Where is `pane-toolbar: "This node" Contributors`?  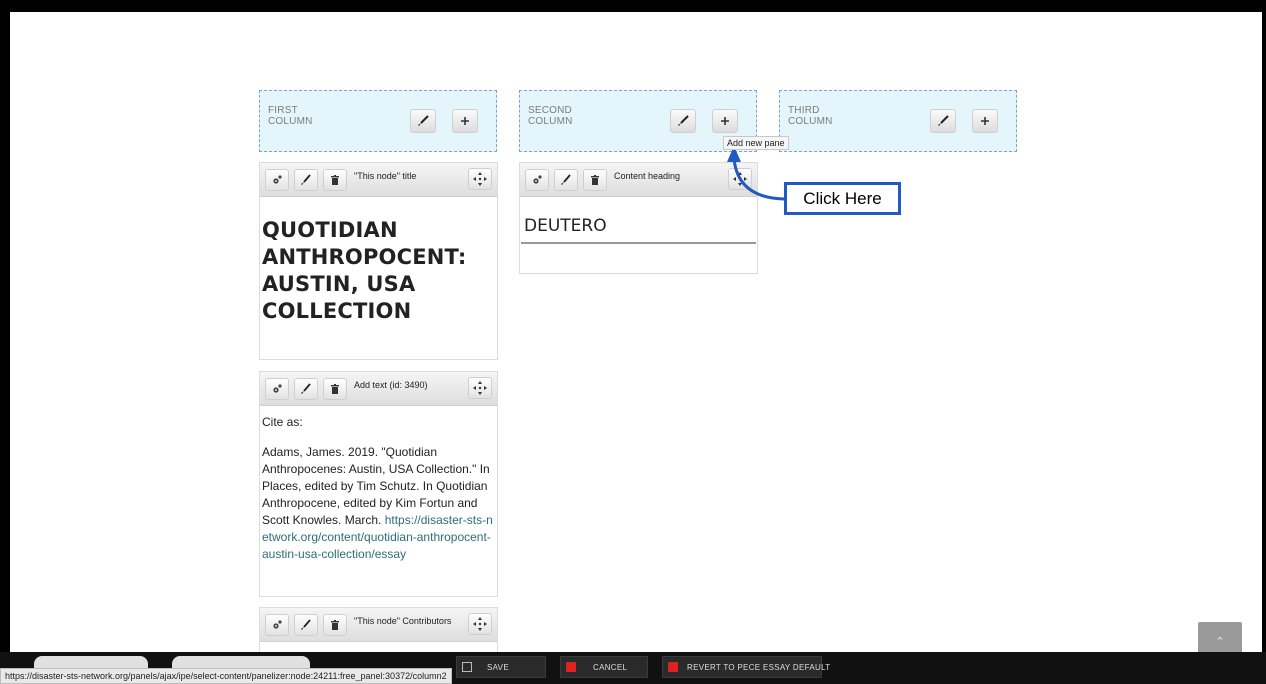
pane-toolbar: "This node" Contributors is located at coordinates (378, 625).